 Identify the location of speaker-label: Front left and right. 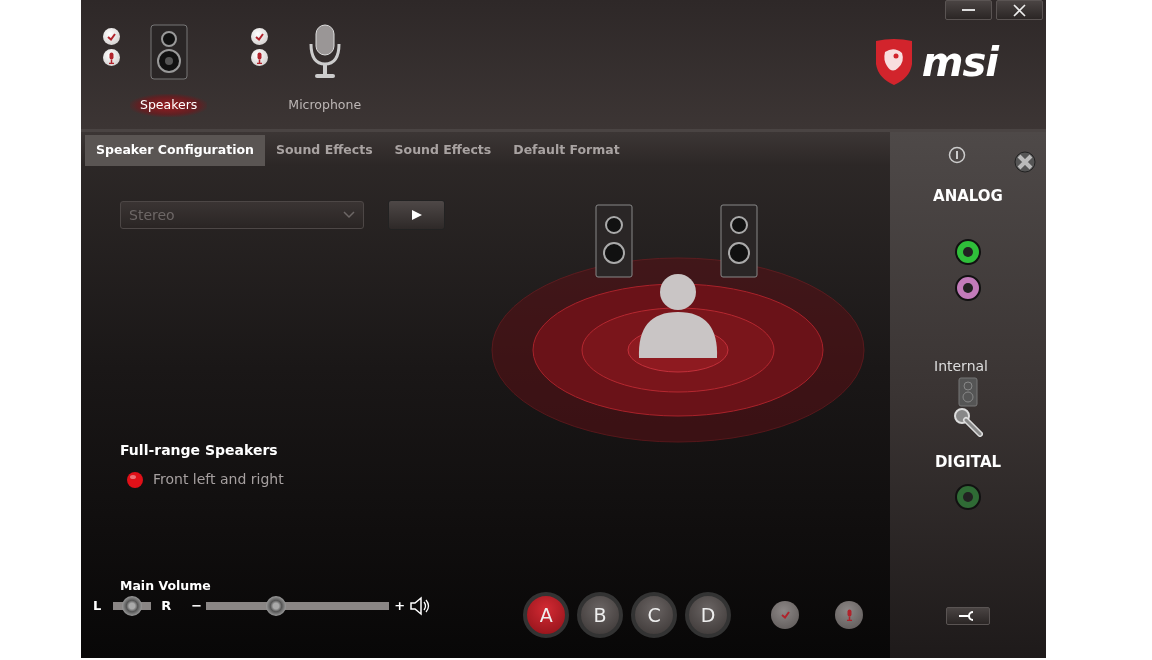
(218, 479).